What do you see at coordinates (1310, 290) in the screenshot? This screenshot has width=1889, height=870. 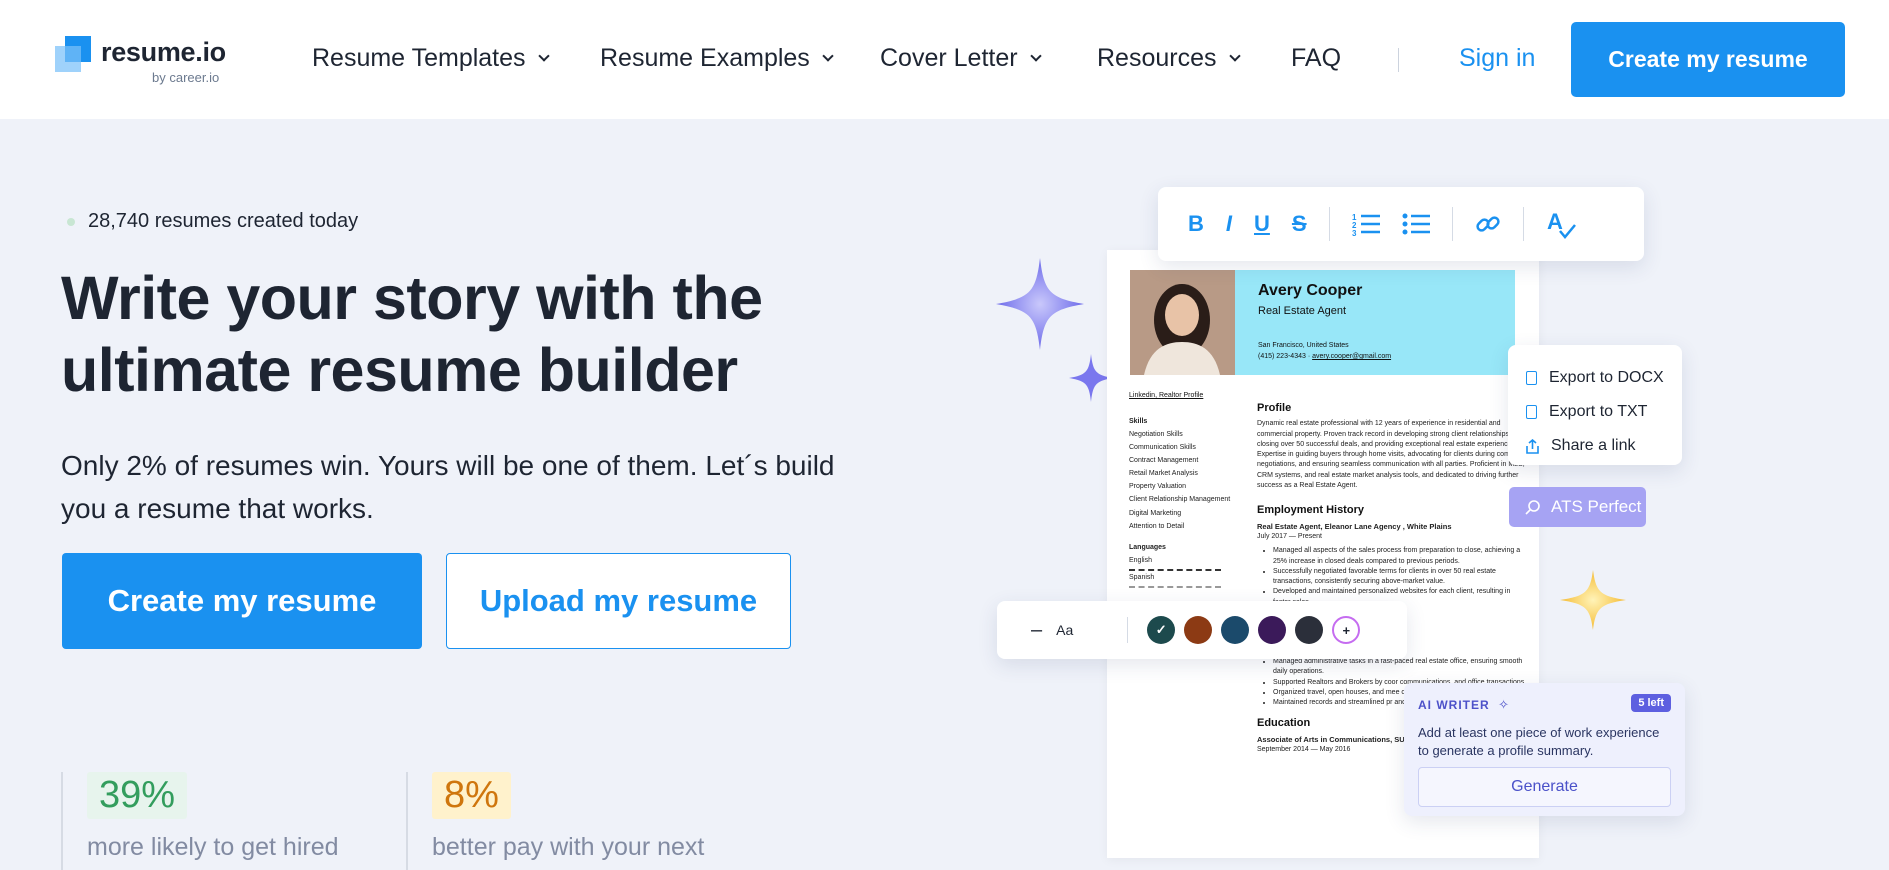 I see `resume-name: Avery Cooper` at bounding box center [1310, 290].